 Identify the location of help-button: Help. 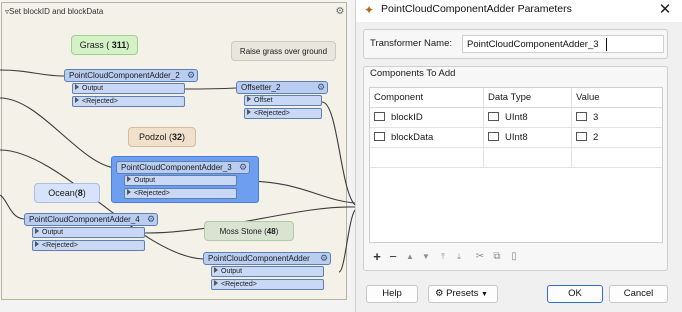
(392, 294).